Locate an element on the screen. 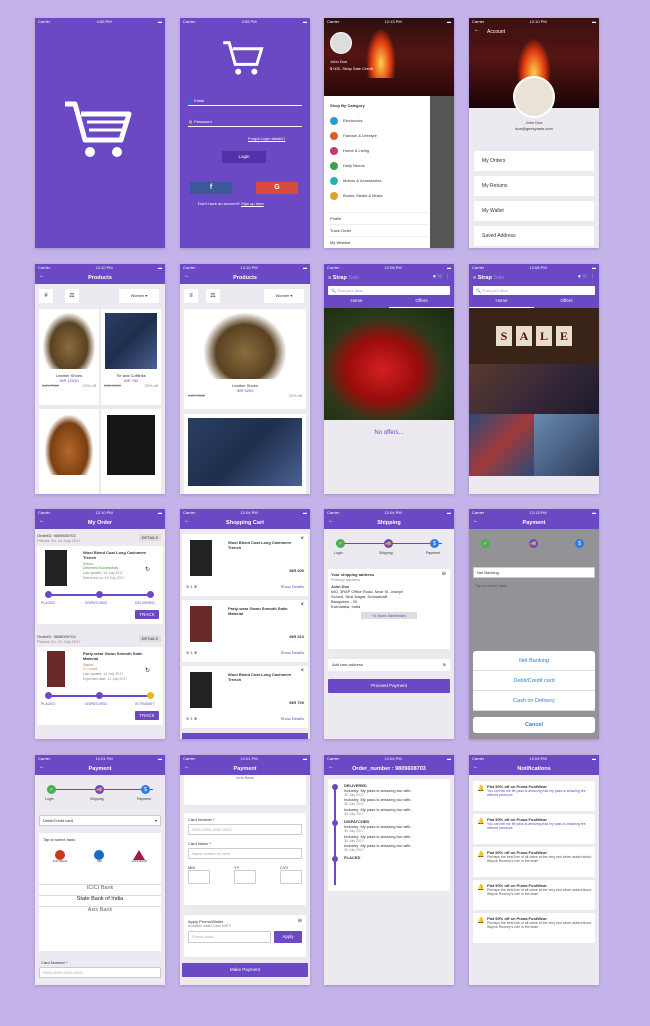 This screenshot has height=1026, width=650. mm-input is located at coordinates (199, 877).